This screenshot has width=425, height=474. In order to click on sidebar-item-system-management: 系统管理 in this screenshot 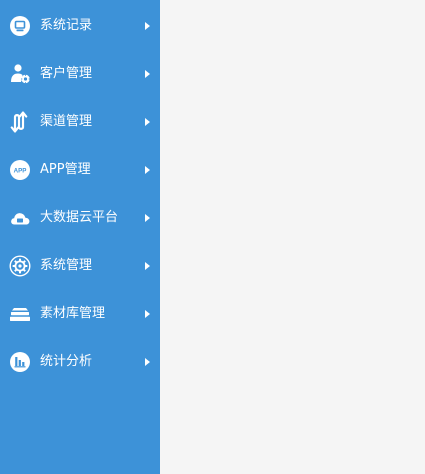, I will do `click(80, 266)`.